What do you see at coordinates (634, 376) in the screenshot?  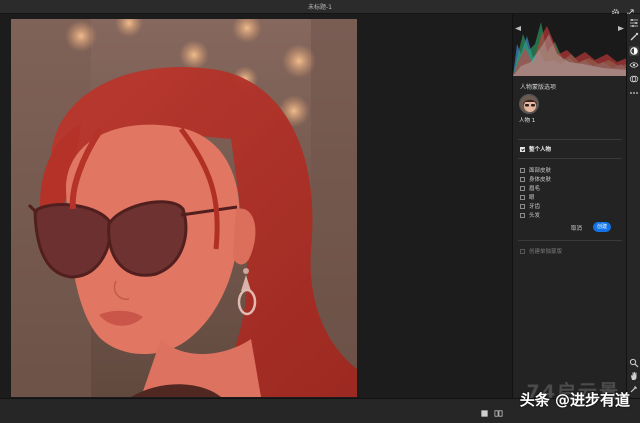 I see `hand-icon` at bounding box center [634, 376].